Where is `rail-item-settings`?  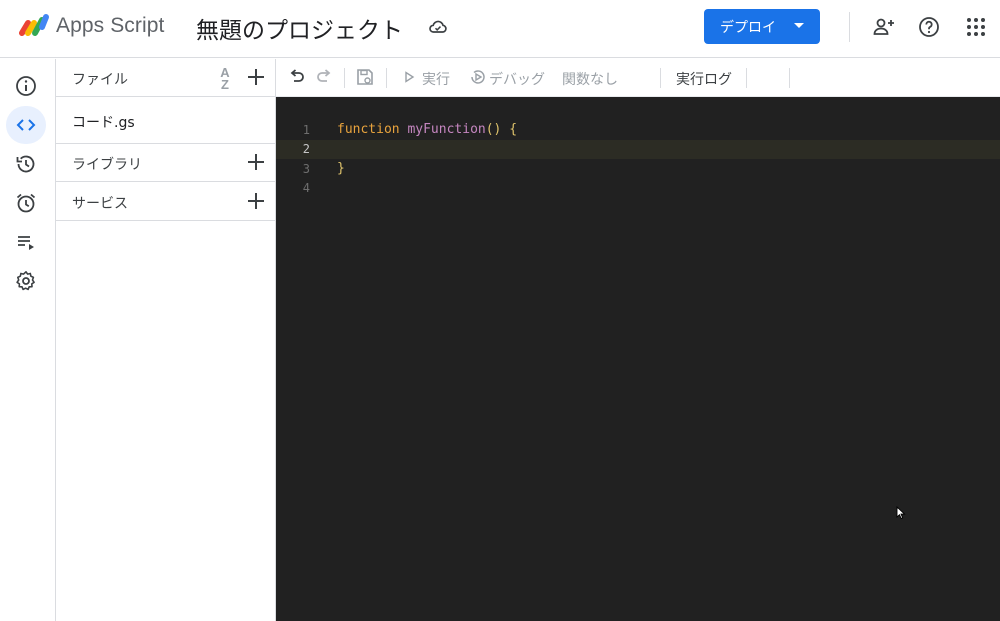
rail-item-settings is located at coordinates (26, 281).